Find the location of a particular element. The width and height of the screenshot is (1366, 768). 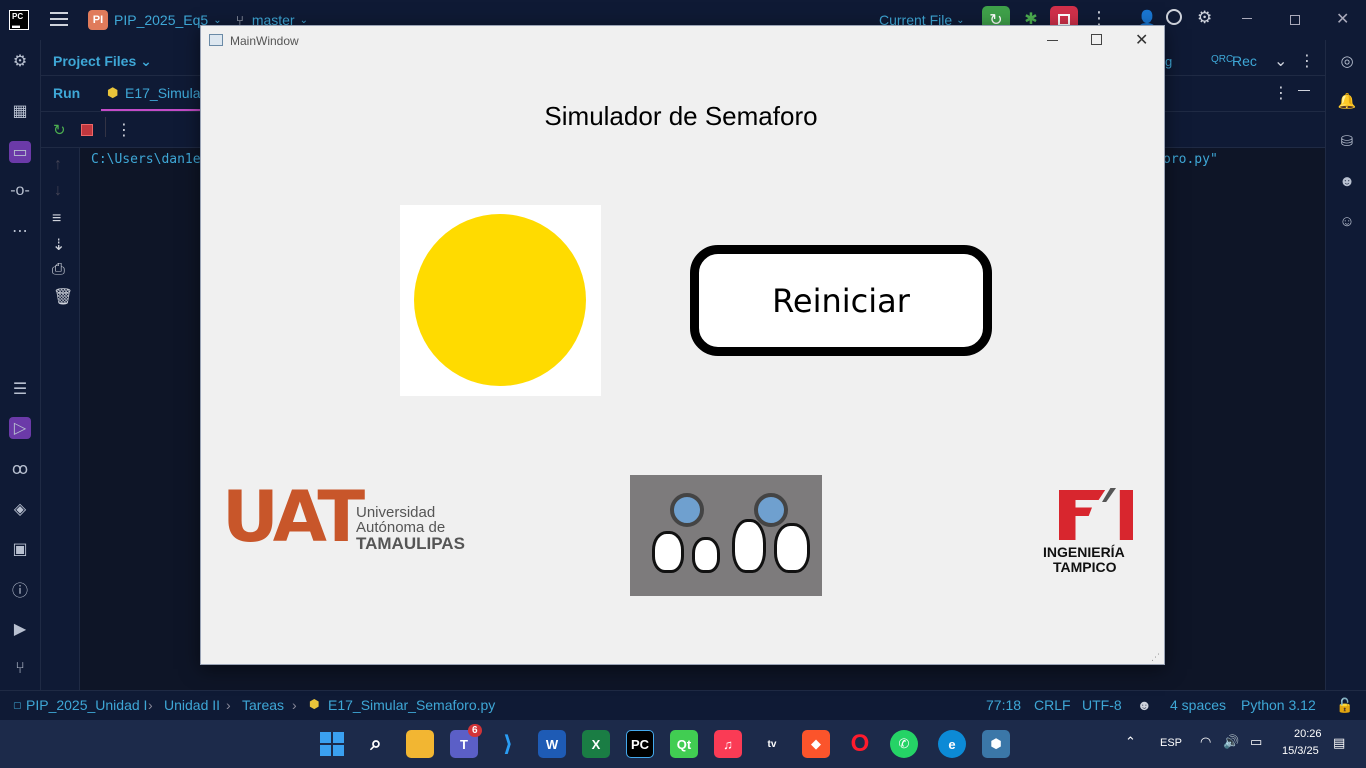

vscode-icon: ⟩ is located at coordinates (508, 744).